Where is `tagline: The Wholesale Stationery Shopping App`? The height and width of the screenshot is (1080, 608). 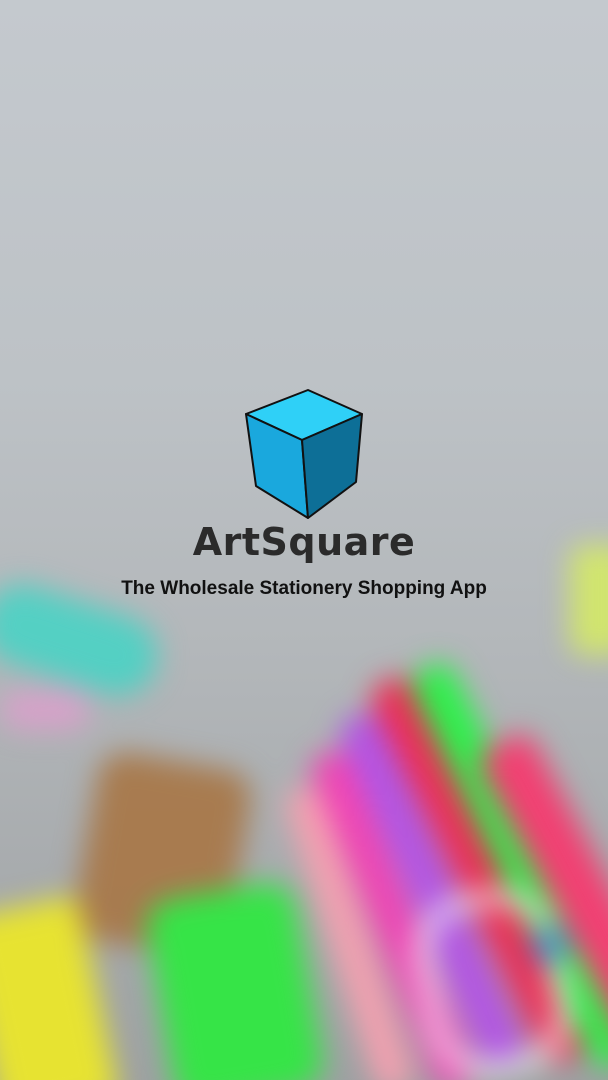
tagline: The Wholesale Stationery Shopping App is located at coordinates (304, 588).